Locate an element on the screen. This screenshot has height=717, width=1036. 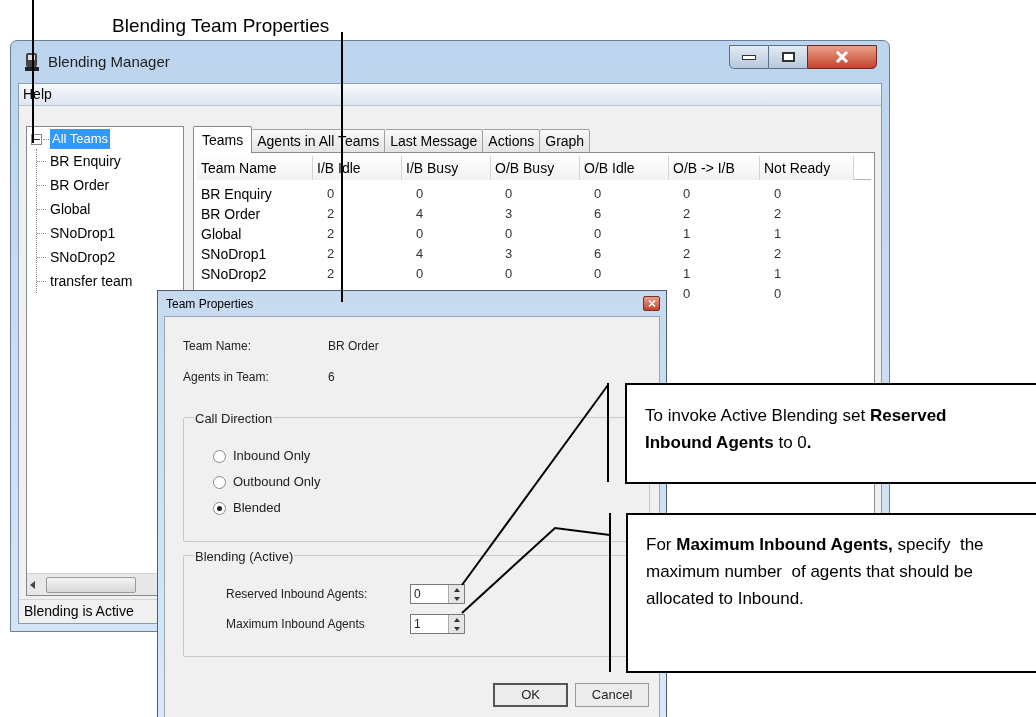
tree-item: SNoDrop1 is located at coordinates (83, 233).